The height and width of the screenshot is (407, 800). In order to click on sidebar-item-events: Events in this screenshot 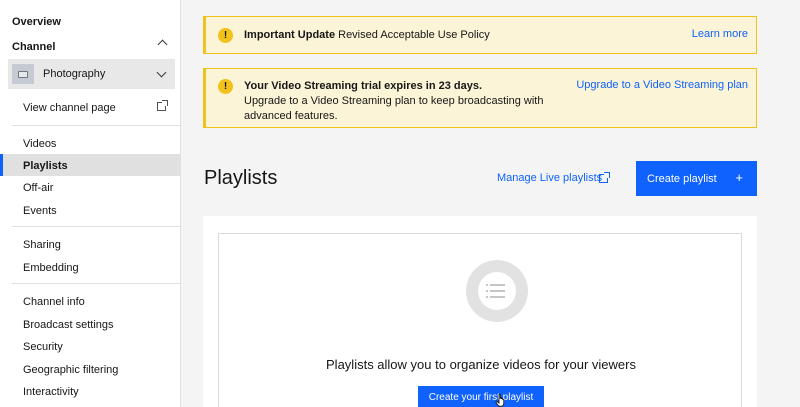, I will do `click(90, 211)`.